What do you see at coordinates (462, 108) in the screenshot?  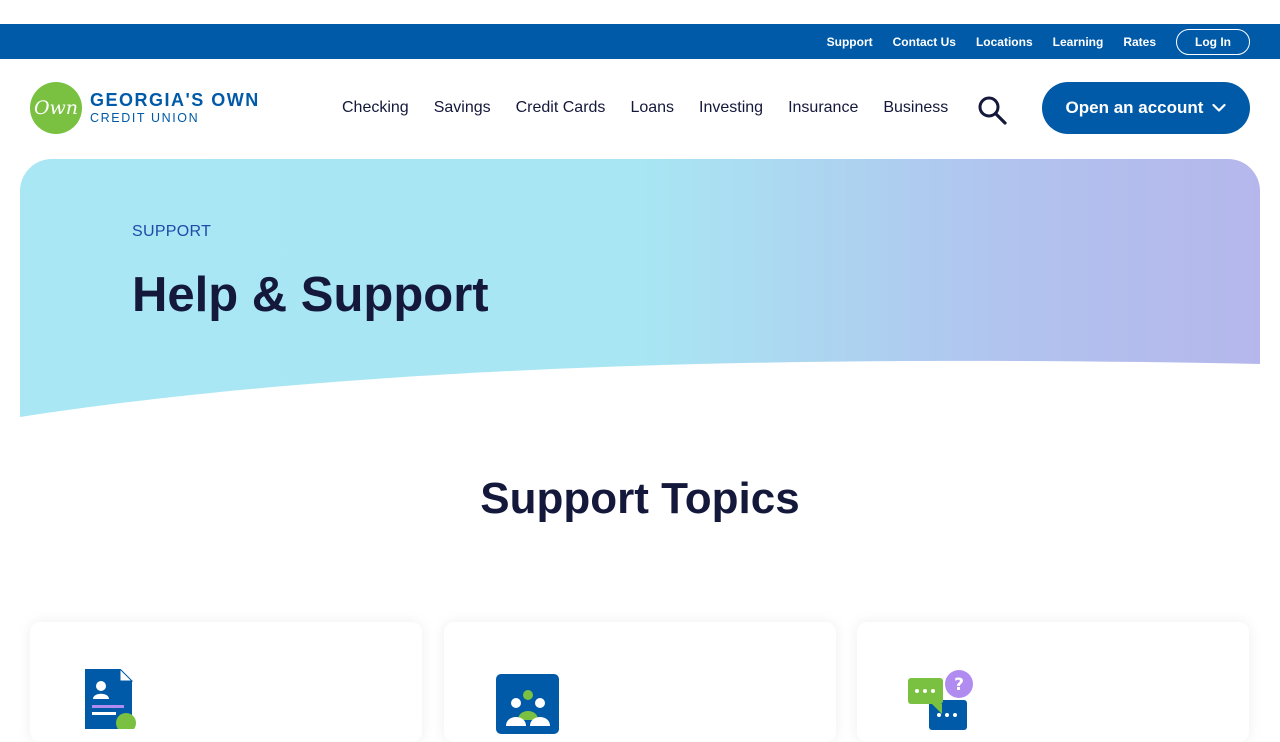 I see `nav-link-savings: Savings` at bounding box center [462, 108].